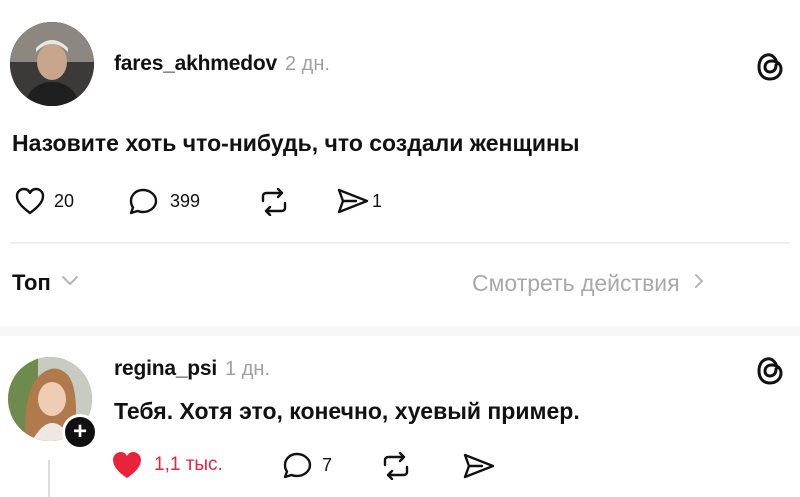  I want to click on chevron-down-icon, so click(70, 283).